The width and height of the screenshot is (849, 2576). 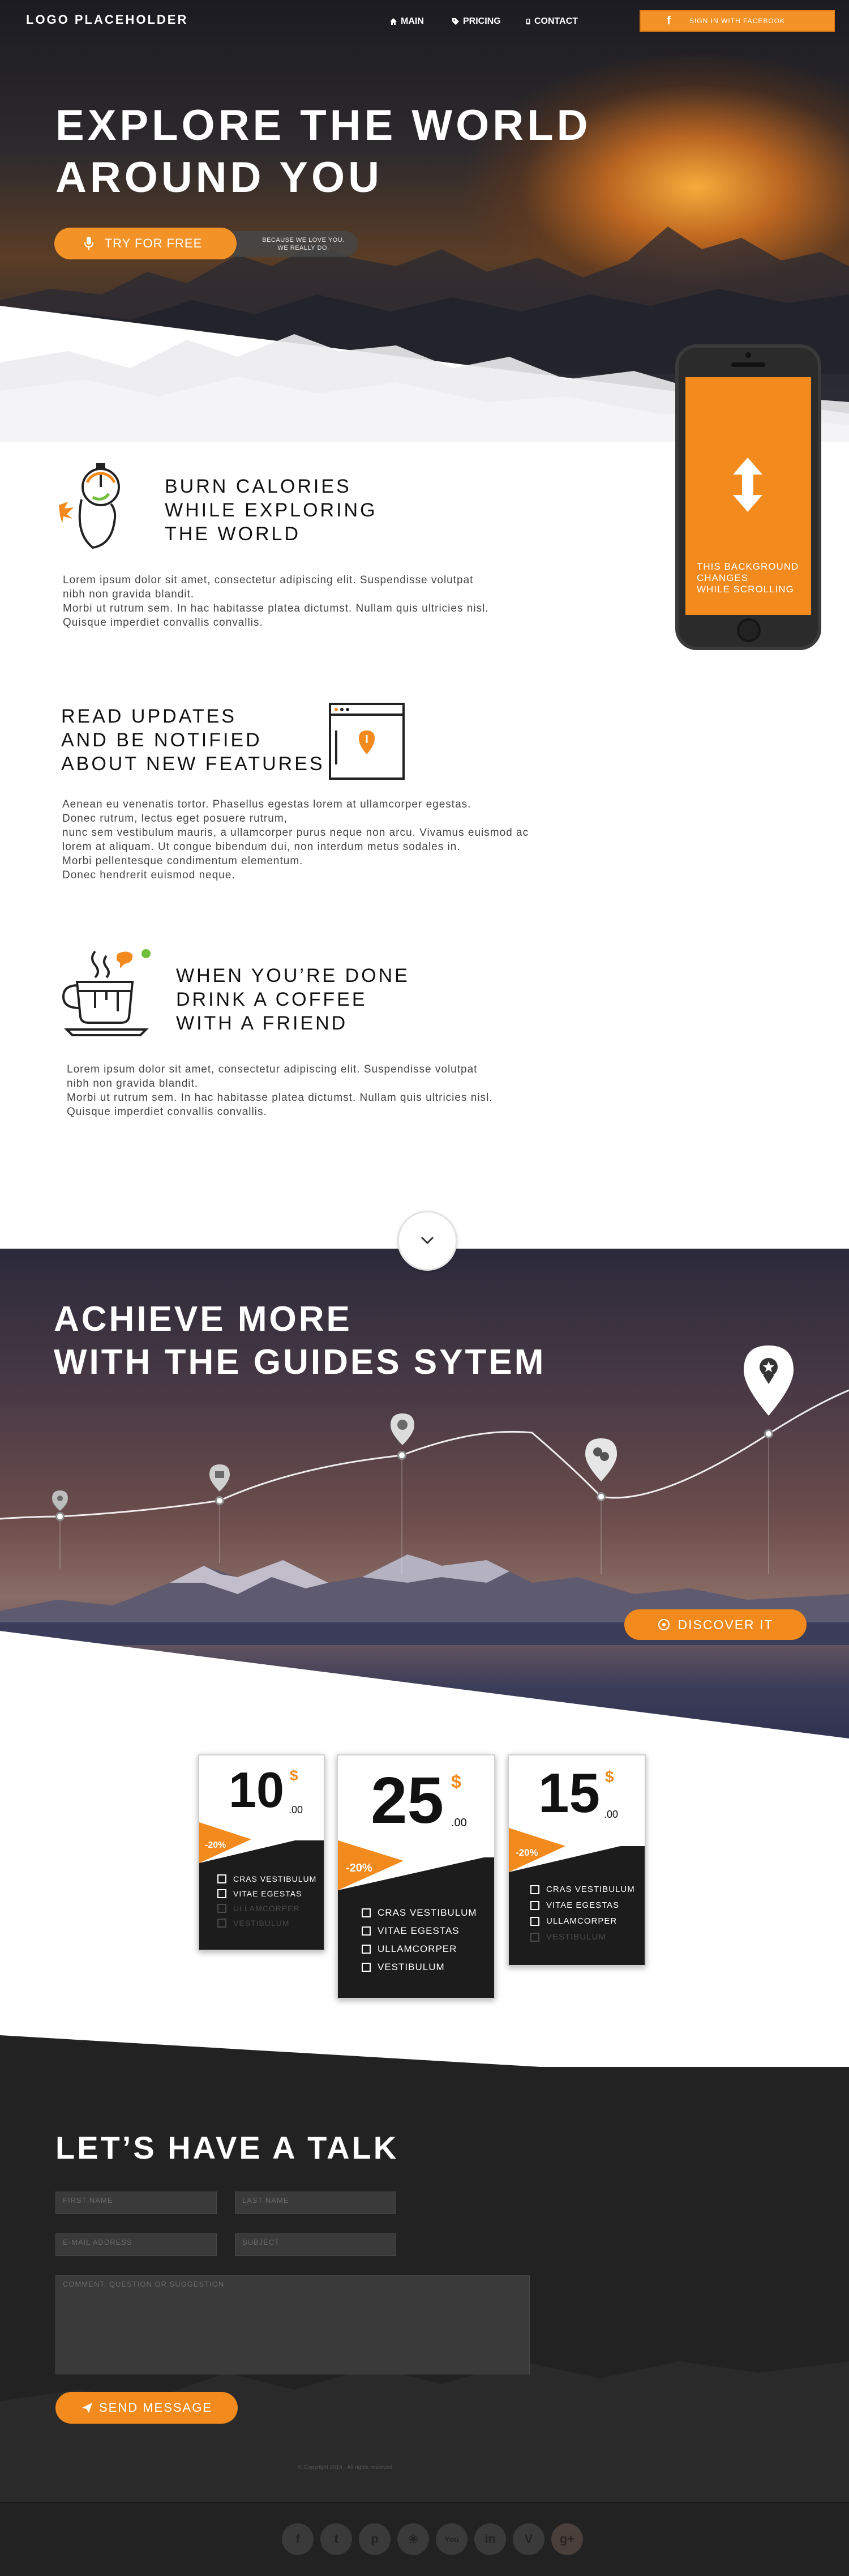 I want to click on last-name-field: LAST NAME, so click(x=315, y=2202).